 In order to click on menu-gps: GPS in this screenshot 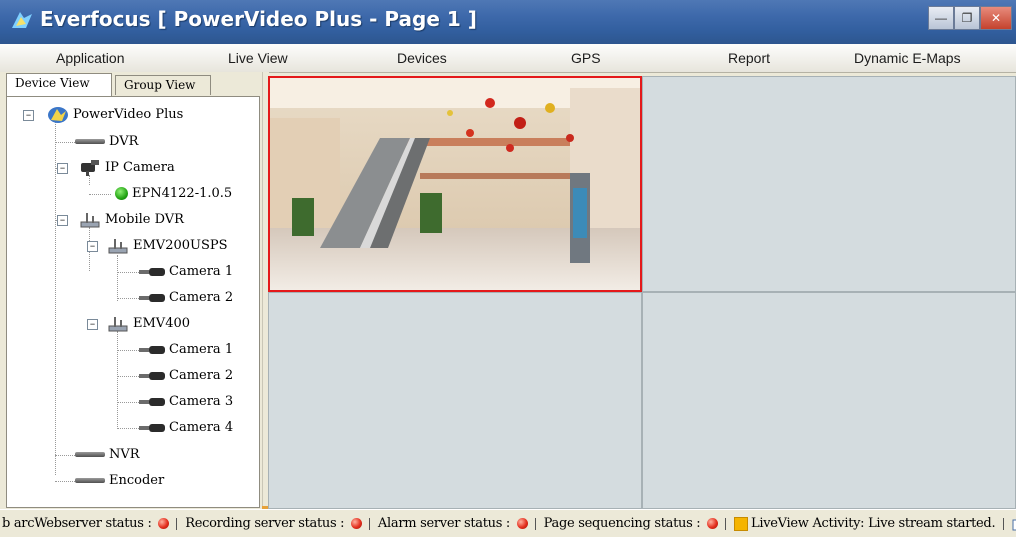, I will do `click(586, 58)`.